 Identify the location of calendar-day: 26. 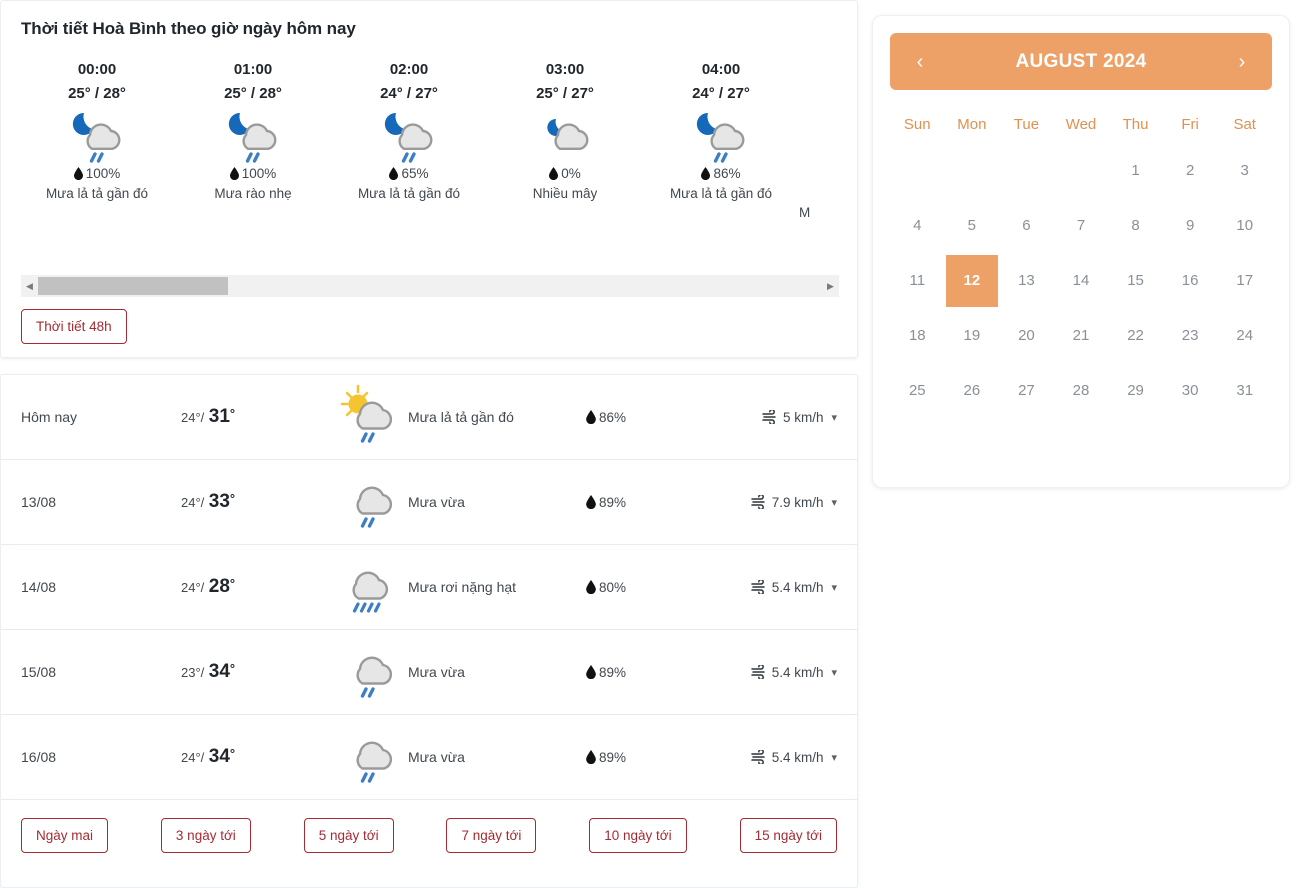
(972, 390).